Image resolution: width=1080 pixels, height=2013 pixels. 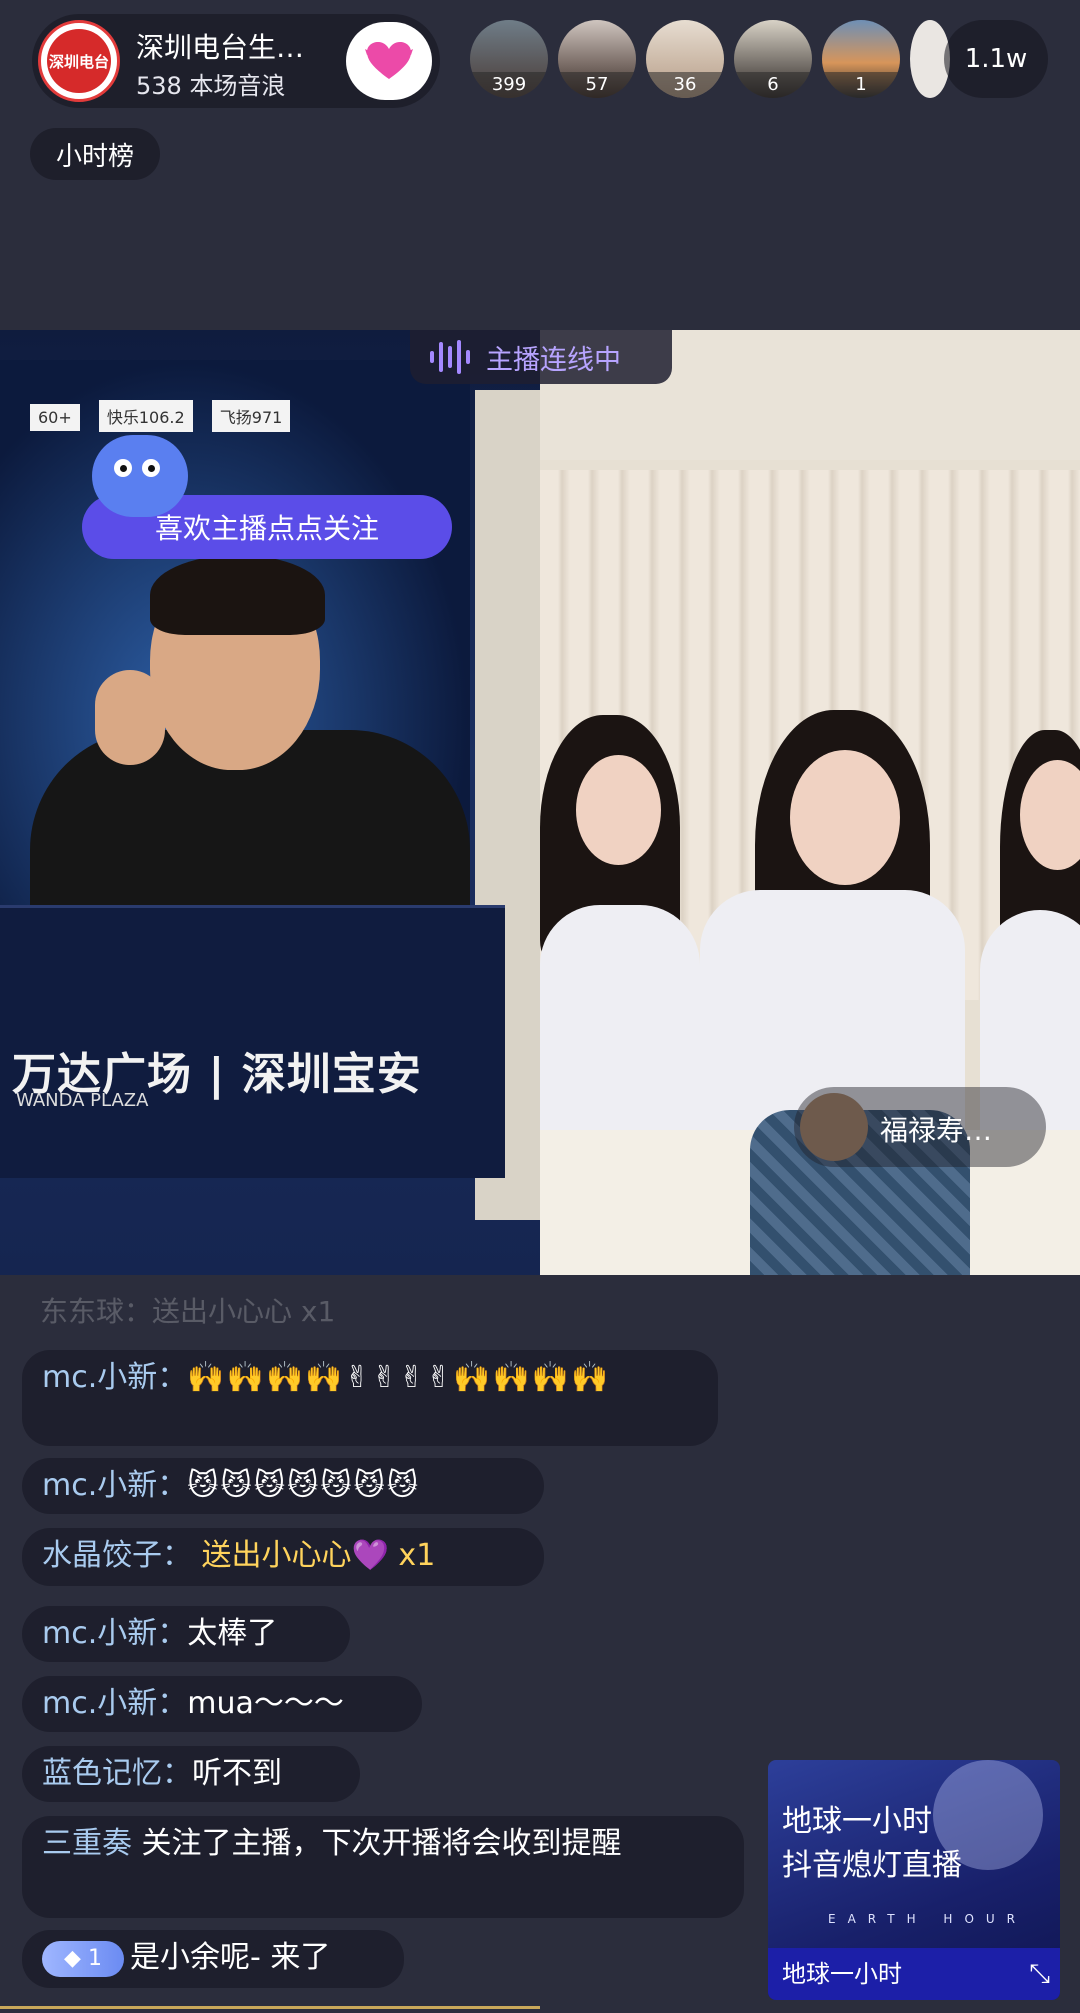 I want to click on viewer-rank-badge: 399, so click(x=509, y=85).